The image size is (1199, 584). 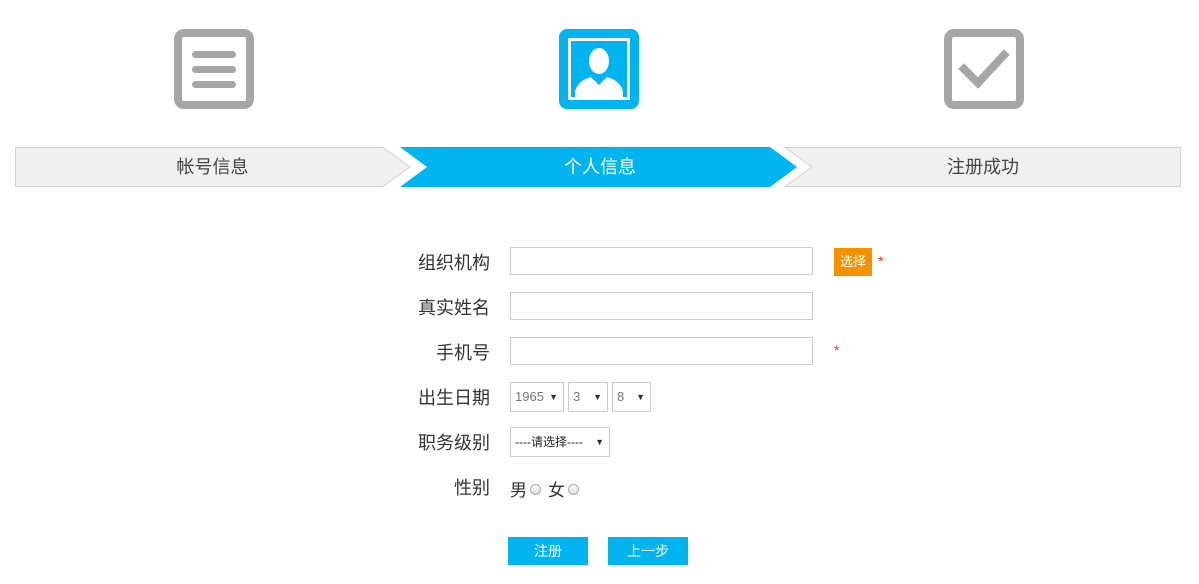 I want to click on step-register-success: 注册成功, so click(x=983, y=167).